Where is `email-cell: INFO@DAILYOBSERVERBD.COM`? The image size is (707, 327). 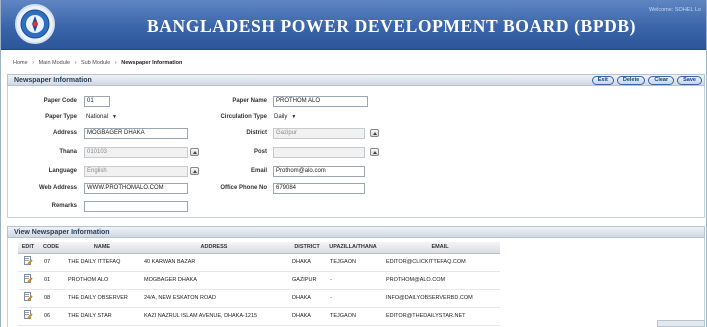
email-cell: INFO@DAILYOBSERVERBD.COM is located at coordinates (440, 298).